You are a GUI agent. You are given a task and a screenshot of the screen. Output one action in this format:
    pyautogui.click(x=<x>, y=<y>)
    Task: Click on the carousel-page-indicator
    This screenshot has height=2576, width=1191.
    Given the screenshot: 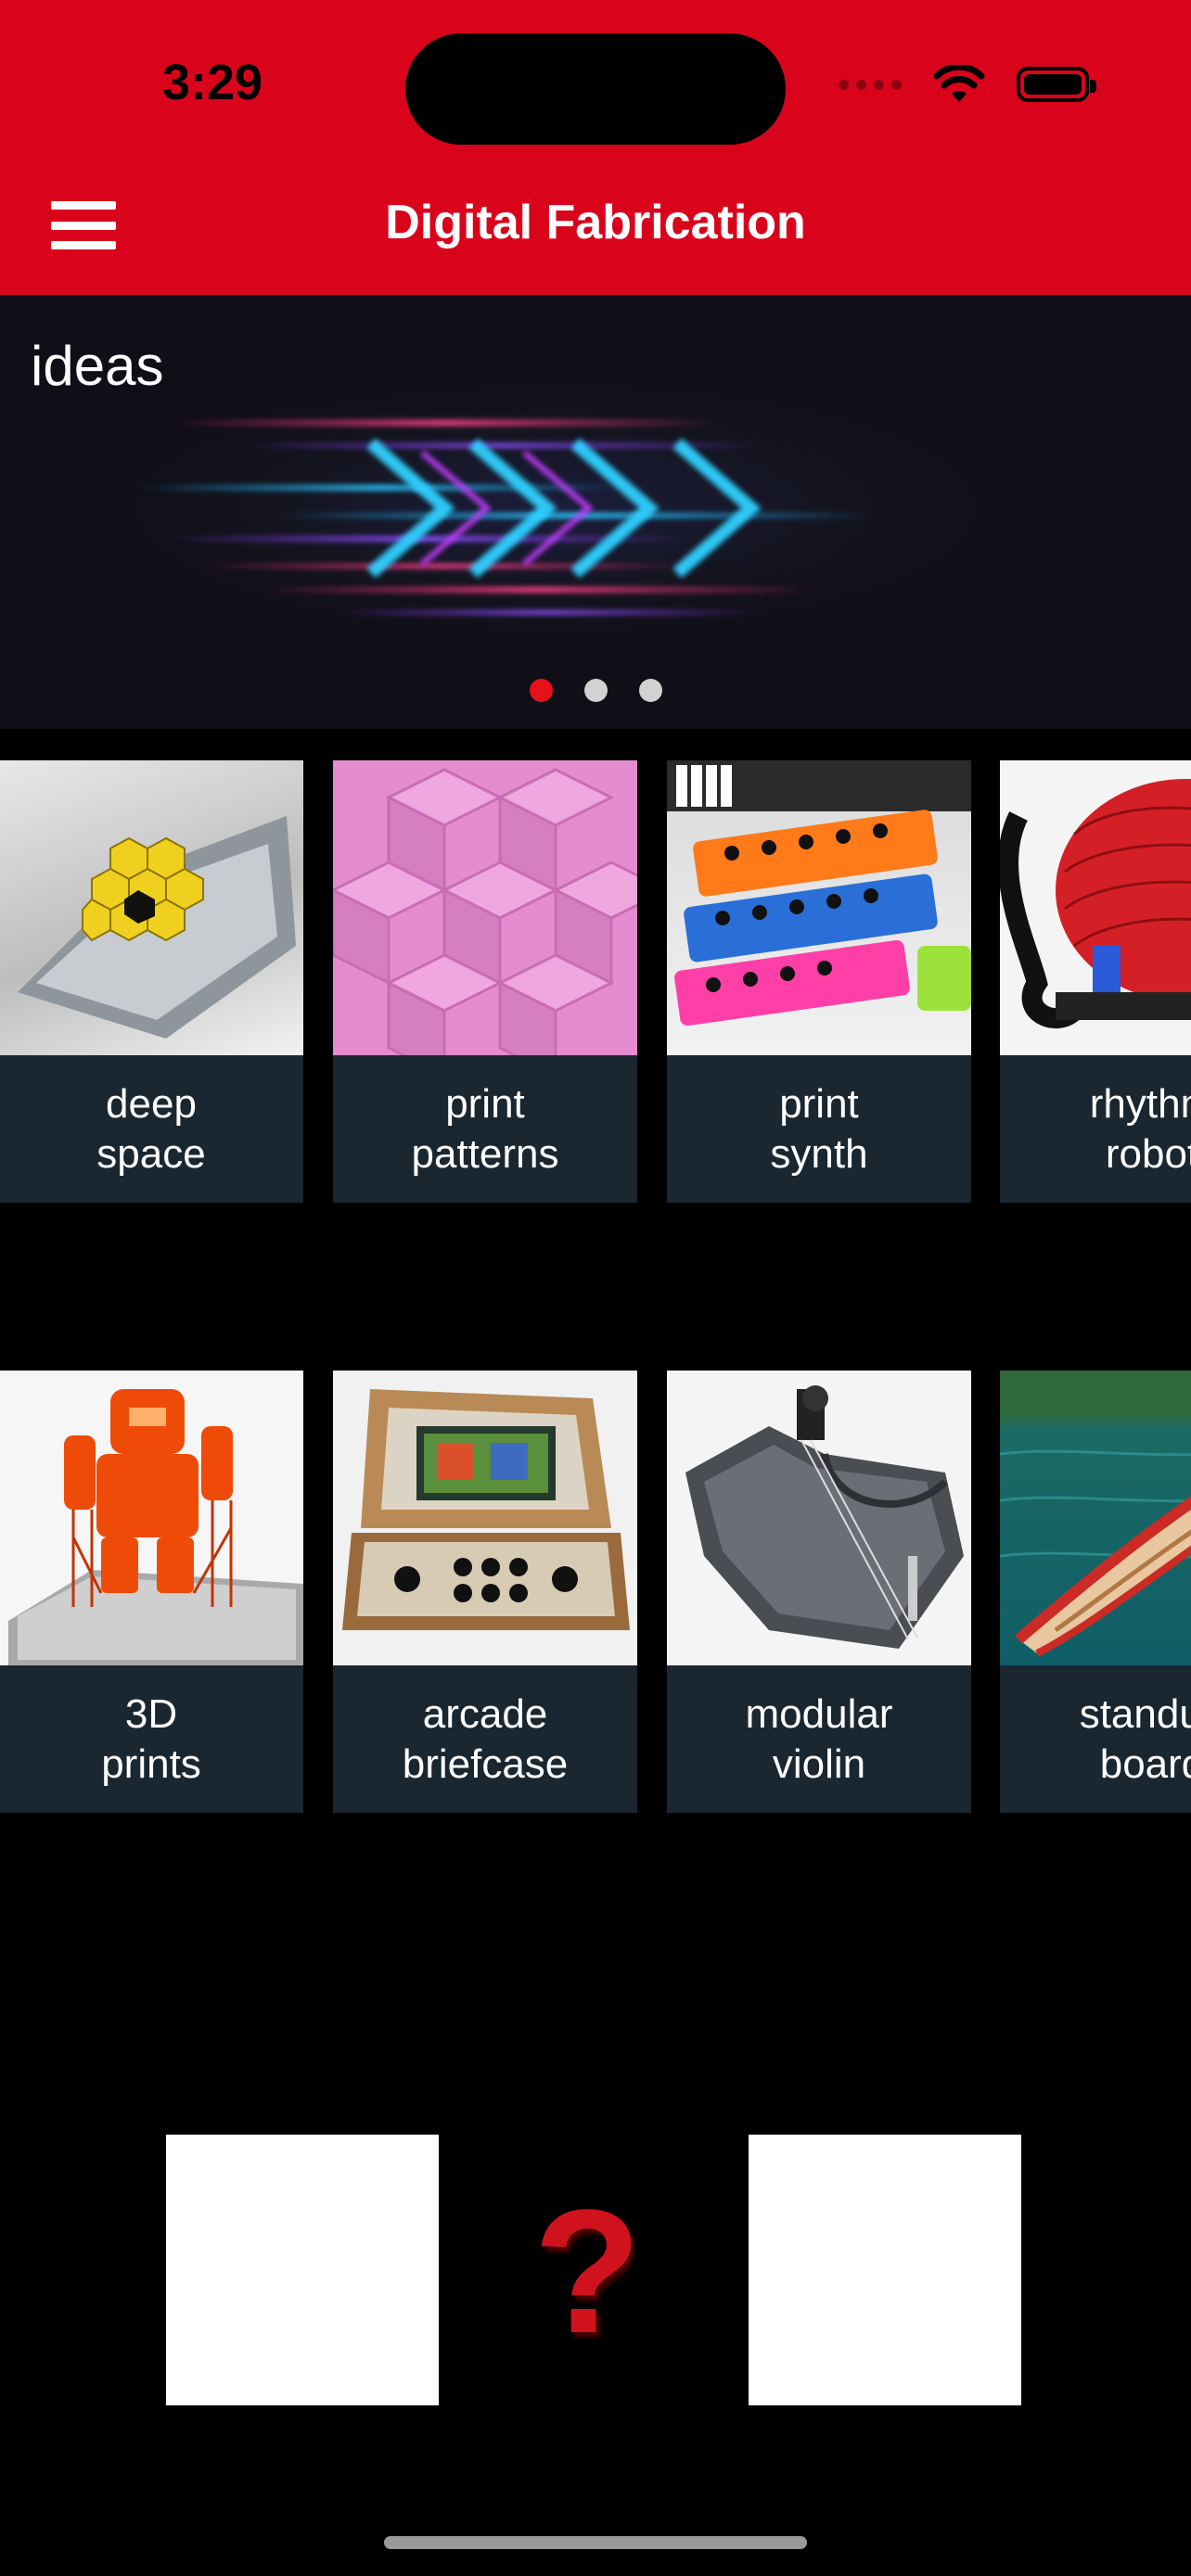 What is the action you would take?
    pyautogui.click(x=595, y=690)
    